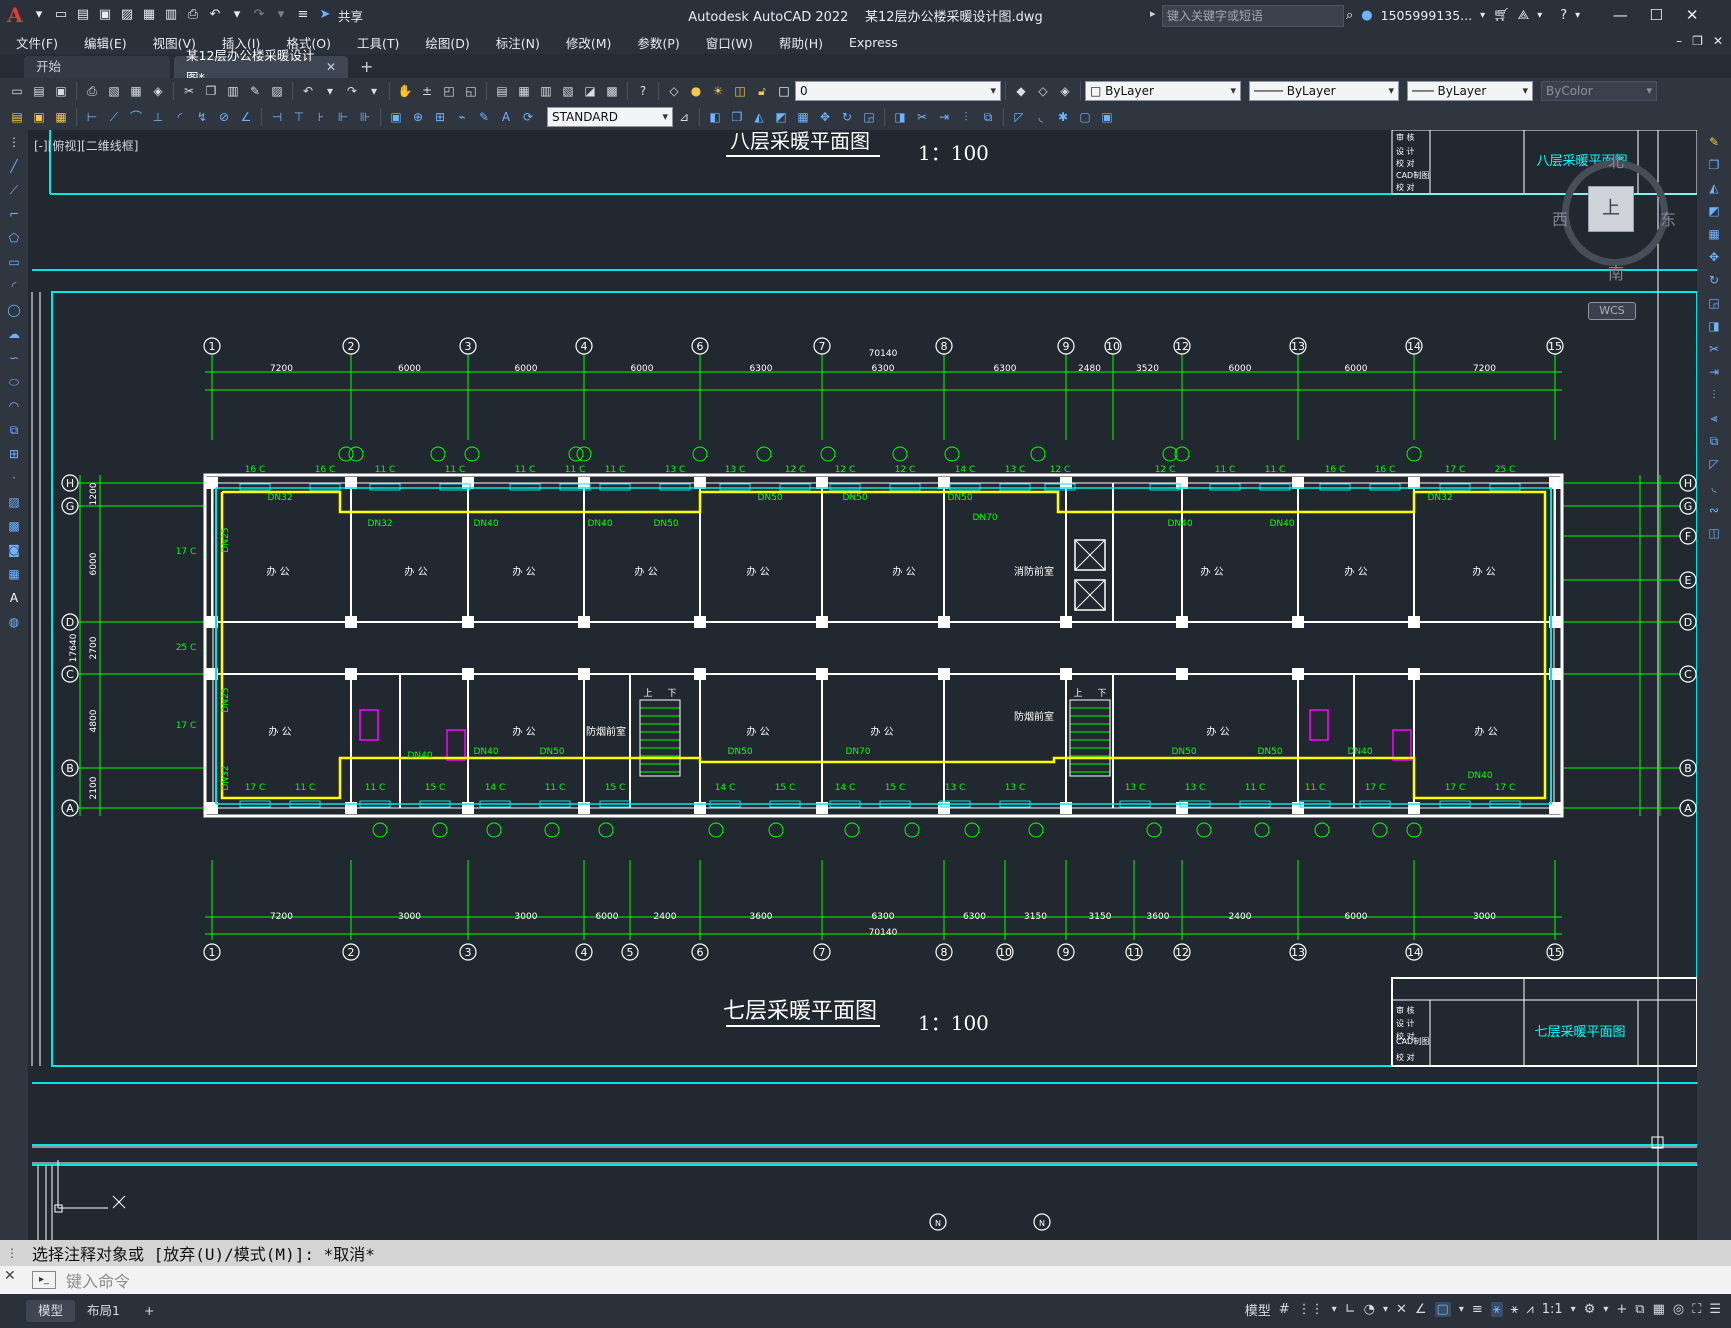 Image resolution: width=1731 pixels, height=1328 pixels. I want to click on join-icon: ⧉, so click(988, 117).